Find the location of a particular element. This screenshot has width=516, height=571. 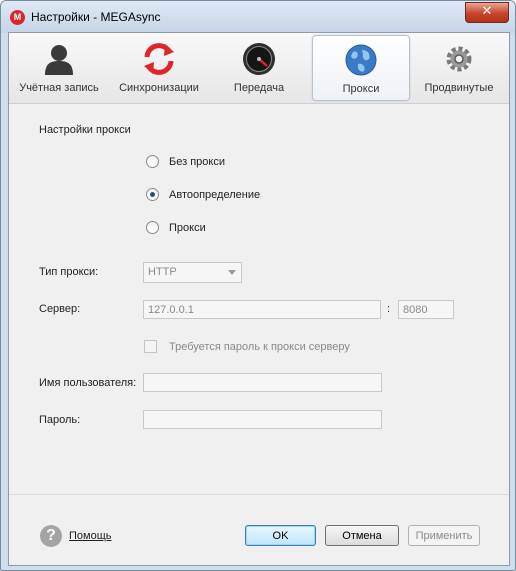

help-link: Помощь is located at coordinates (90, 536).